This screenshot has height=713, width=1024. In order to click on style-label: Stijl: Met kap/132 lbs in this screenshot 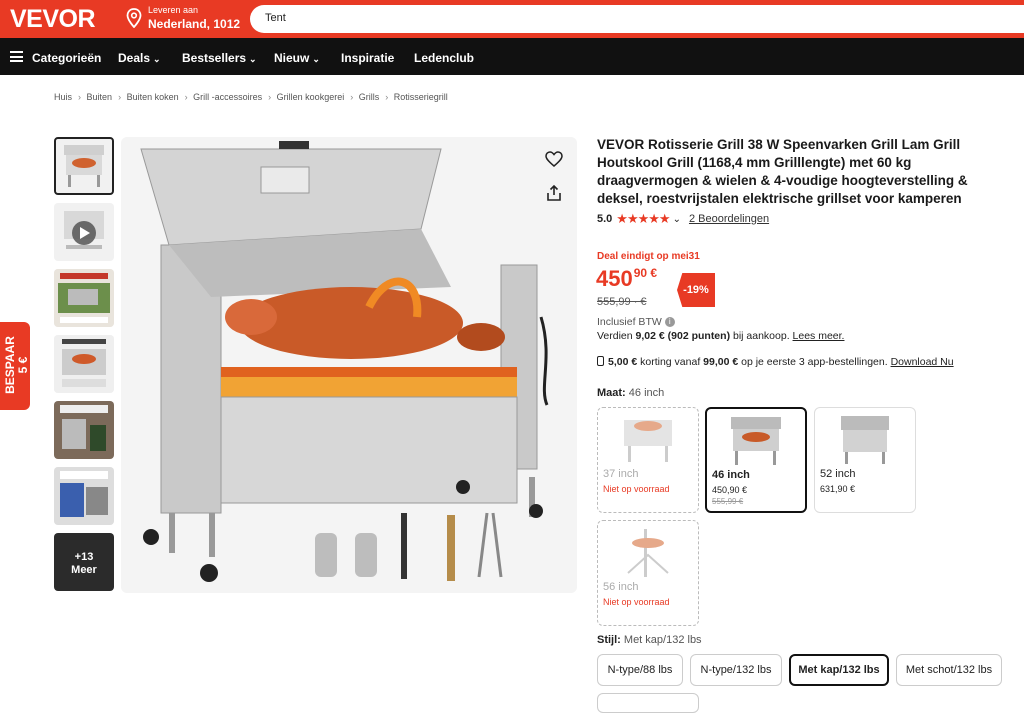, I will do `click(649, 640)`.